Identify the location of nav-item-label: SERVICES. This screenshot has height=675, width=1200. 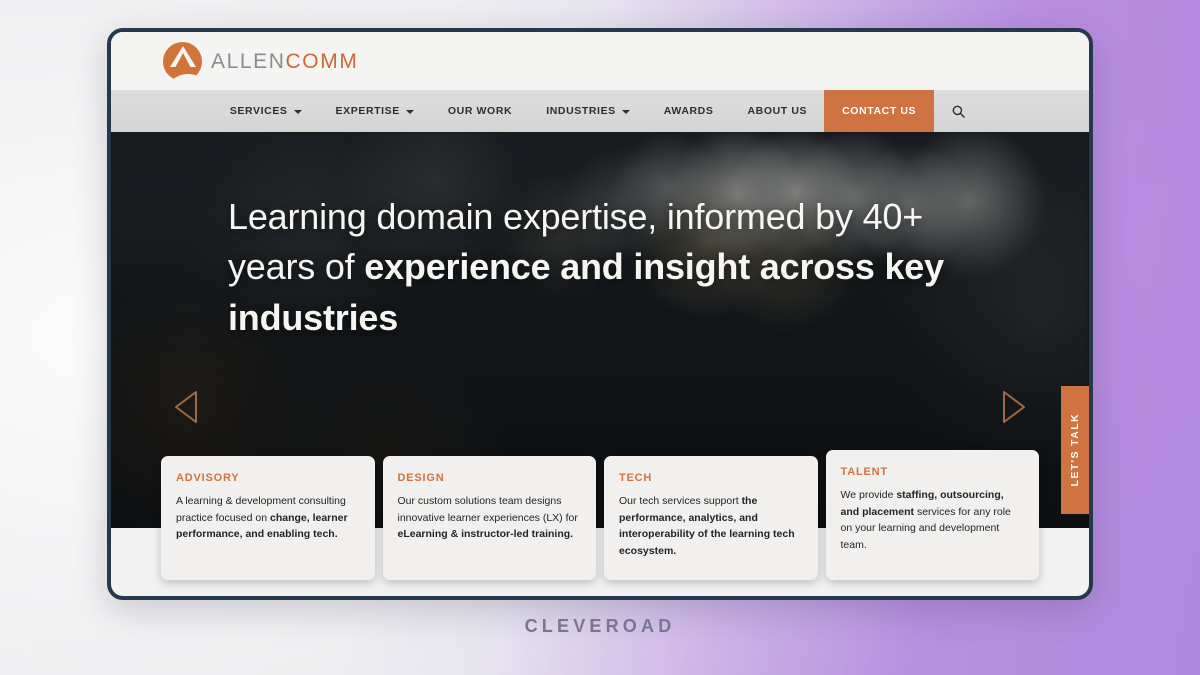
(258, 111).